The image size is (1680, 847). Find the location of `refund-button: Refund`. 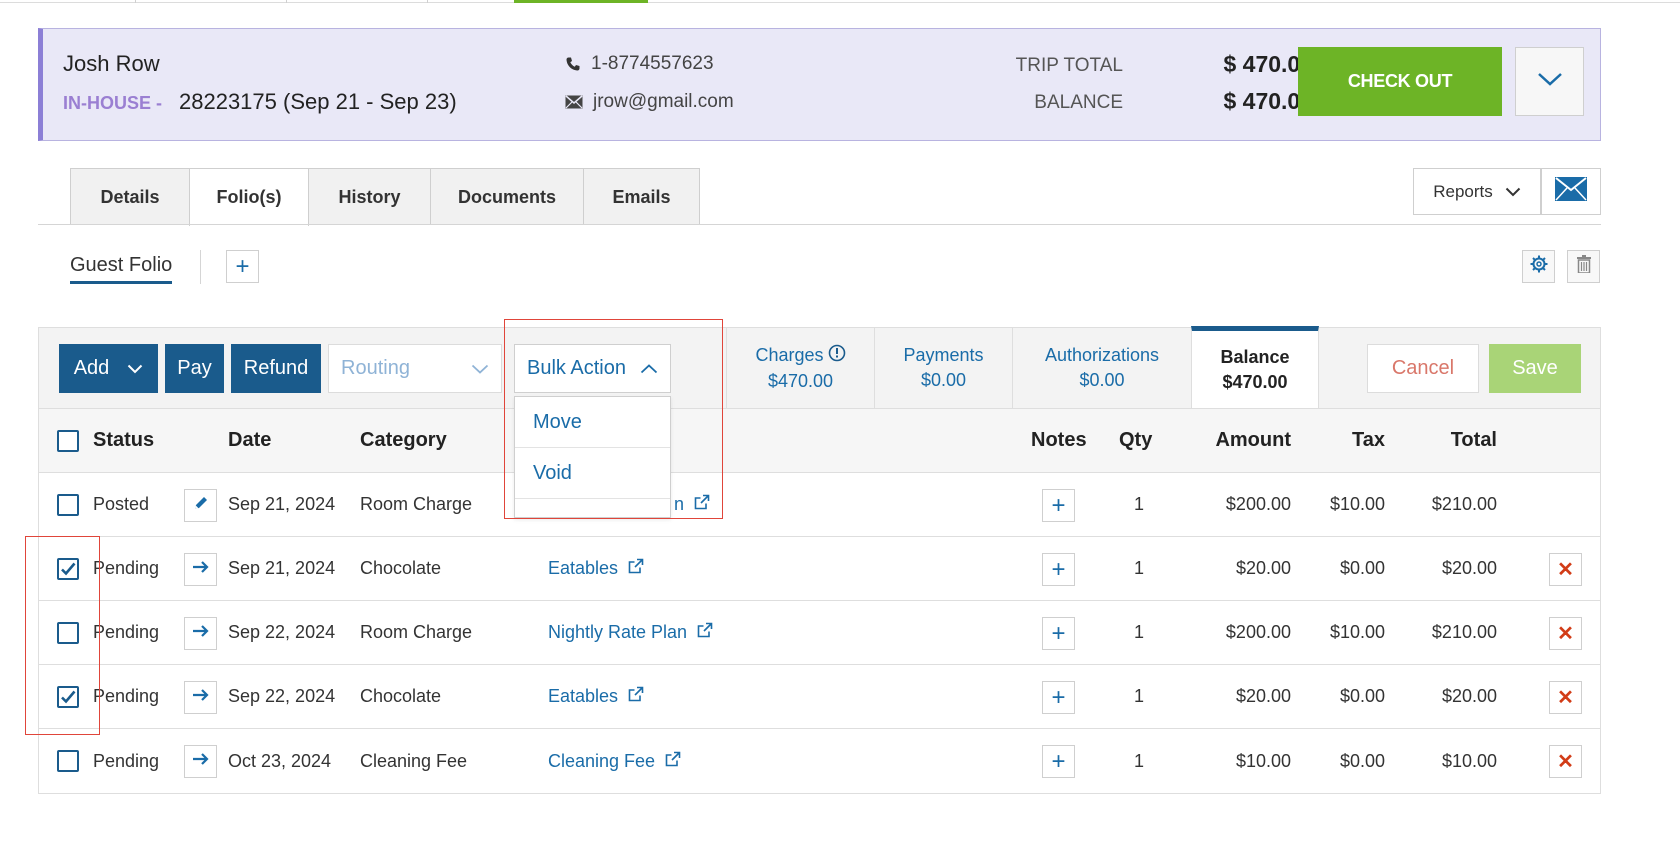

refund-button: Refund is located at coordinates (276, 368).